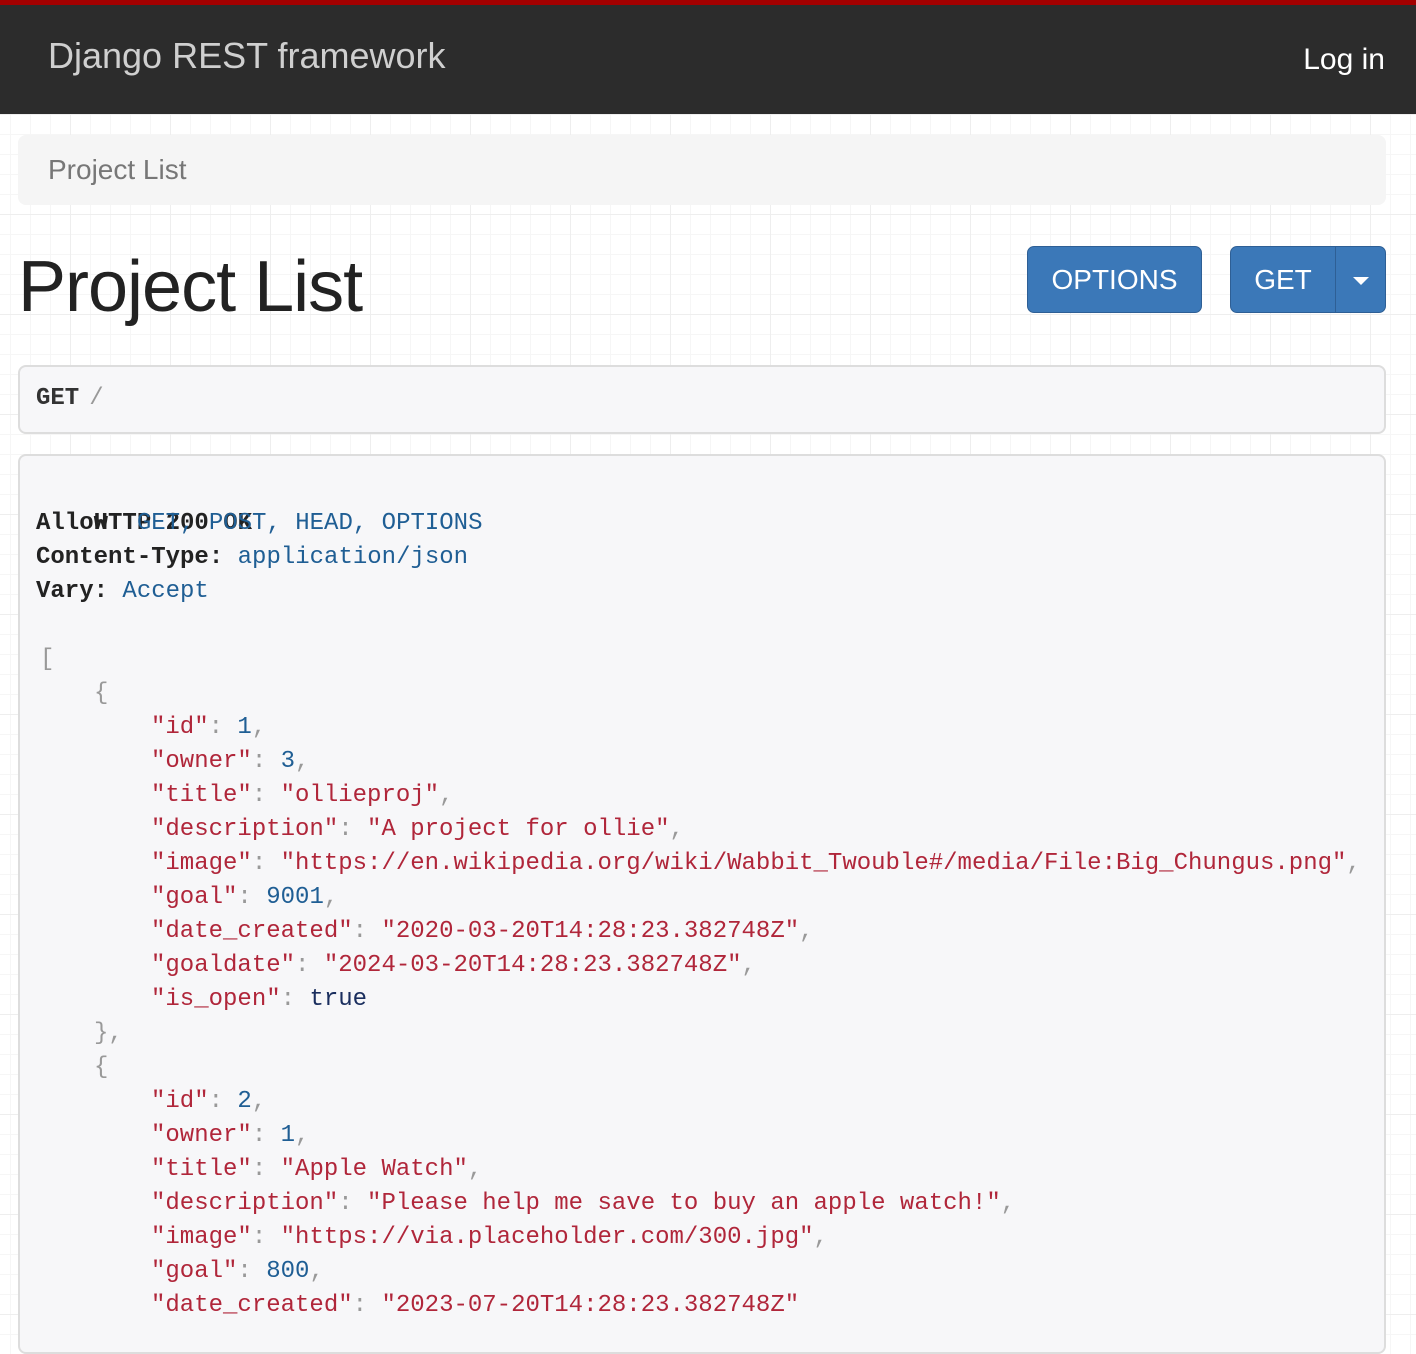  What do you see at coordinates (190, 287) in the screenshot?
I see `page-title: Project List` at bounding box center [190, 287].